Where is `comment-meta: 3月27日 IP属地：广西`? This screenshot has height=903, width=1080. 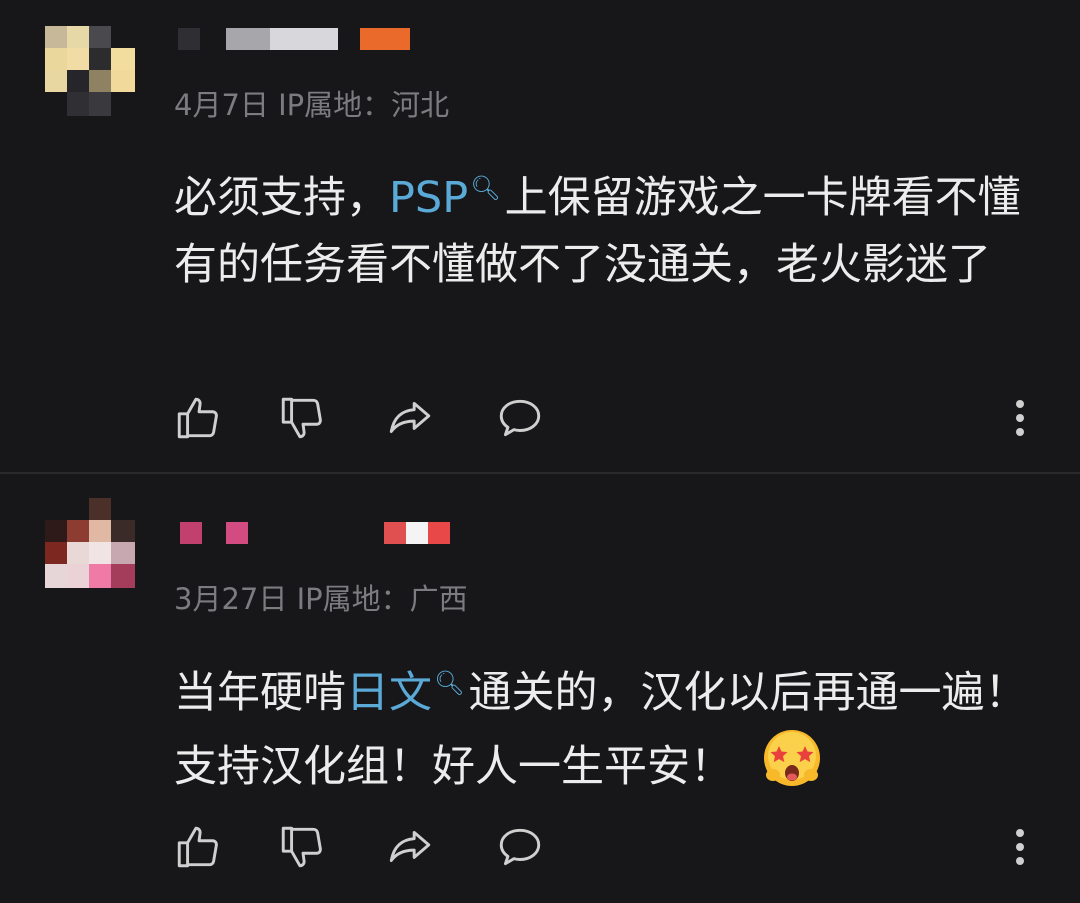 comment-meta: 3月27日 IP属地：广西 is located at coordinates (321, 597).